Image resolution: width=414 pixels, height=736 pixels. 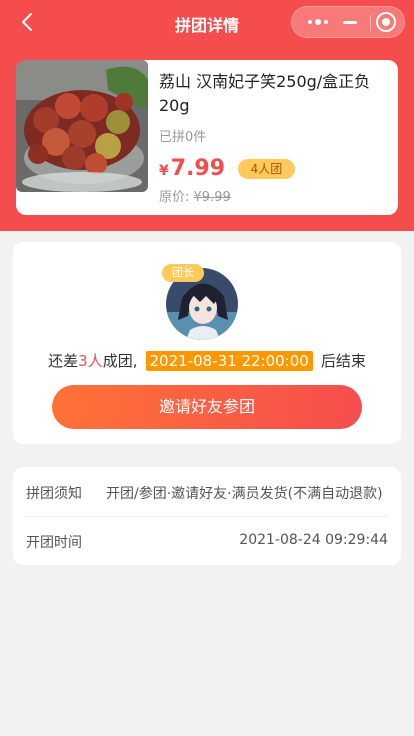 I want to click on price-row: ¥ 7.99, so click(x=192, y=168).